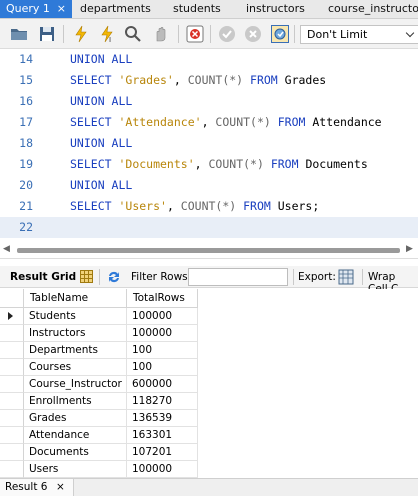  I want to click on cell-tablename: Departments, so click(75, 350).